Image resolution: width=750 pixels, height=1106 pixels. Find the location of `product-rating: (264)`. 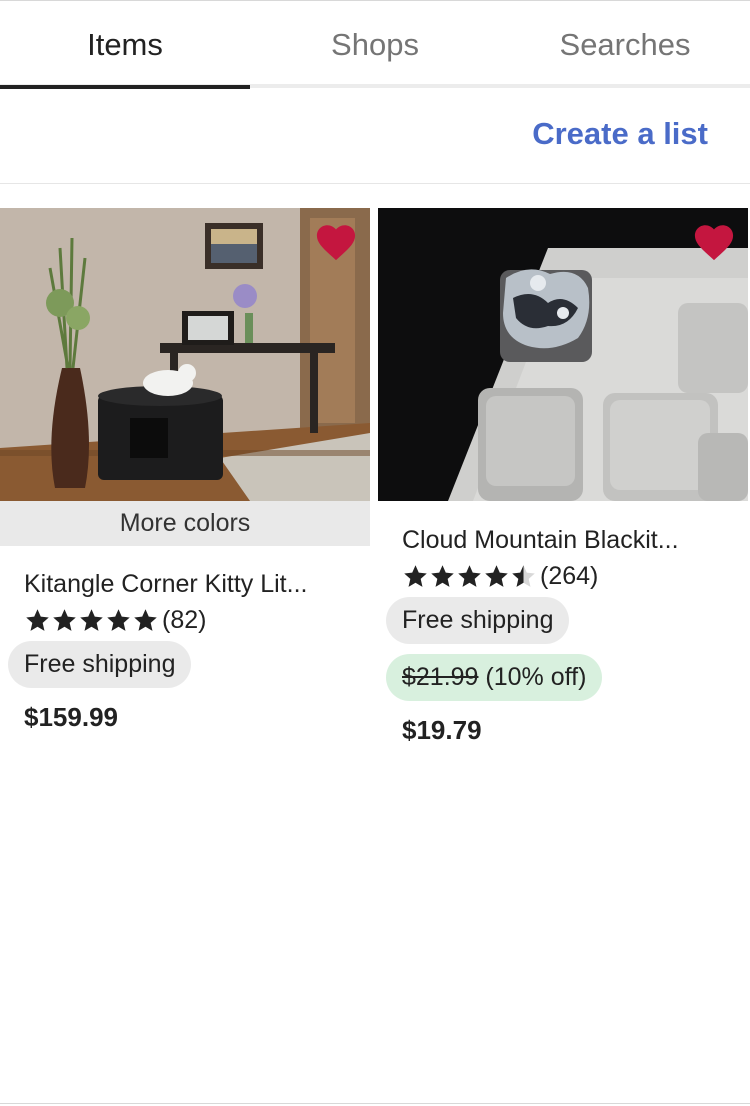

product-rating: (264) is located at coordinates (575, 576).